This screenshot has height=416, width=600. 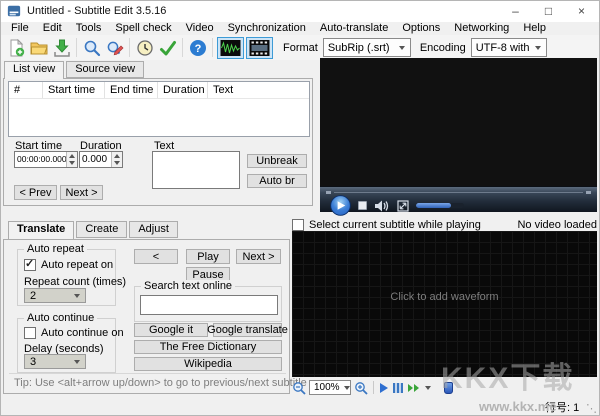 I want to click on delay-select: 3, so click(x=55, y=361).